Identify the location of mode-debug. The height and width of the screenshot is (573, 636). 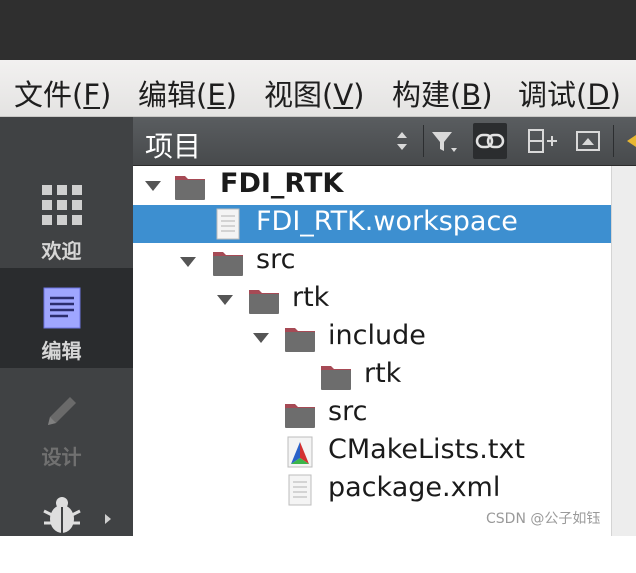
(66, 523).